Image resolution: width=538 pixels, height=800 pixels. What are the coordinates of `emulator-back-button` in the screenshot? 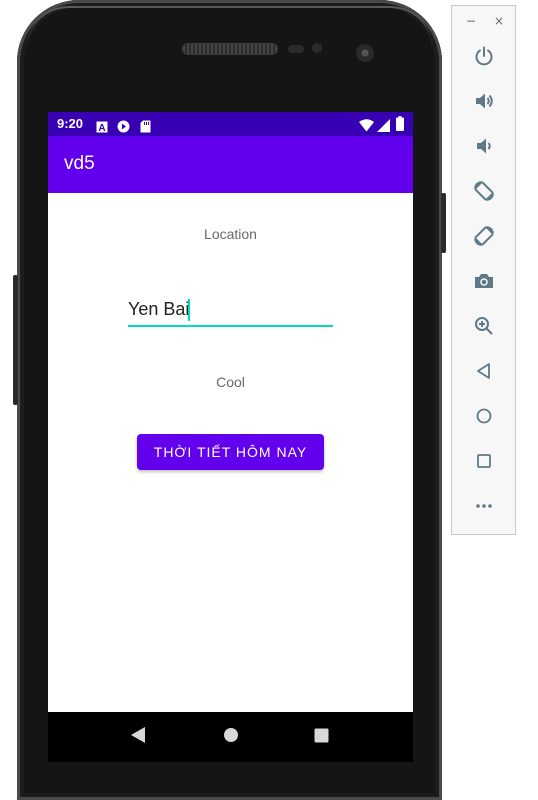 It's located at (484, 373).